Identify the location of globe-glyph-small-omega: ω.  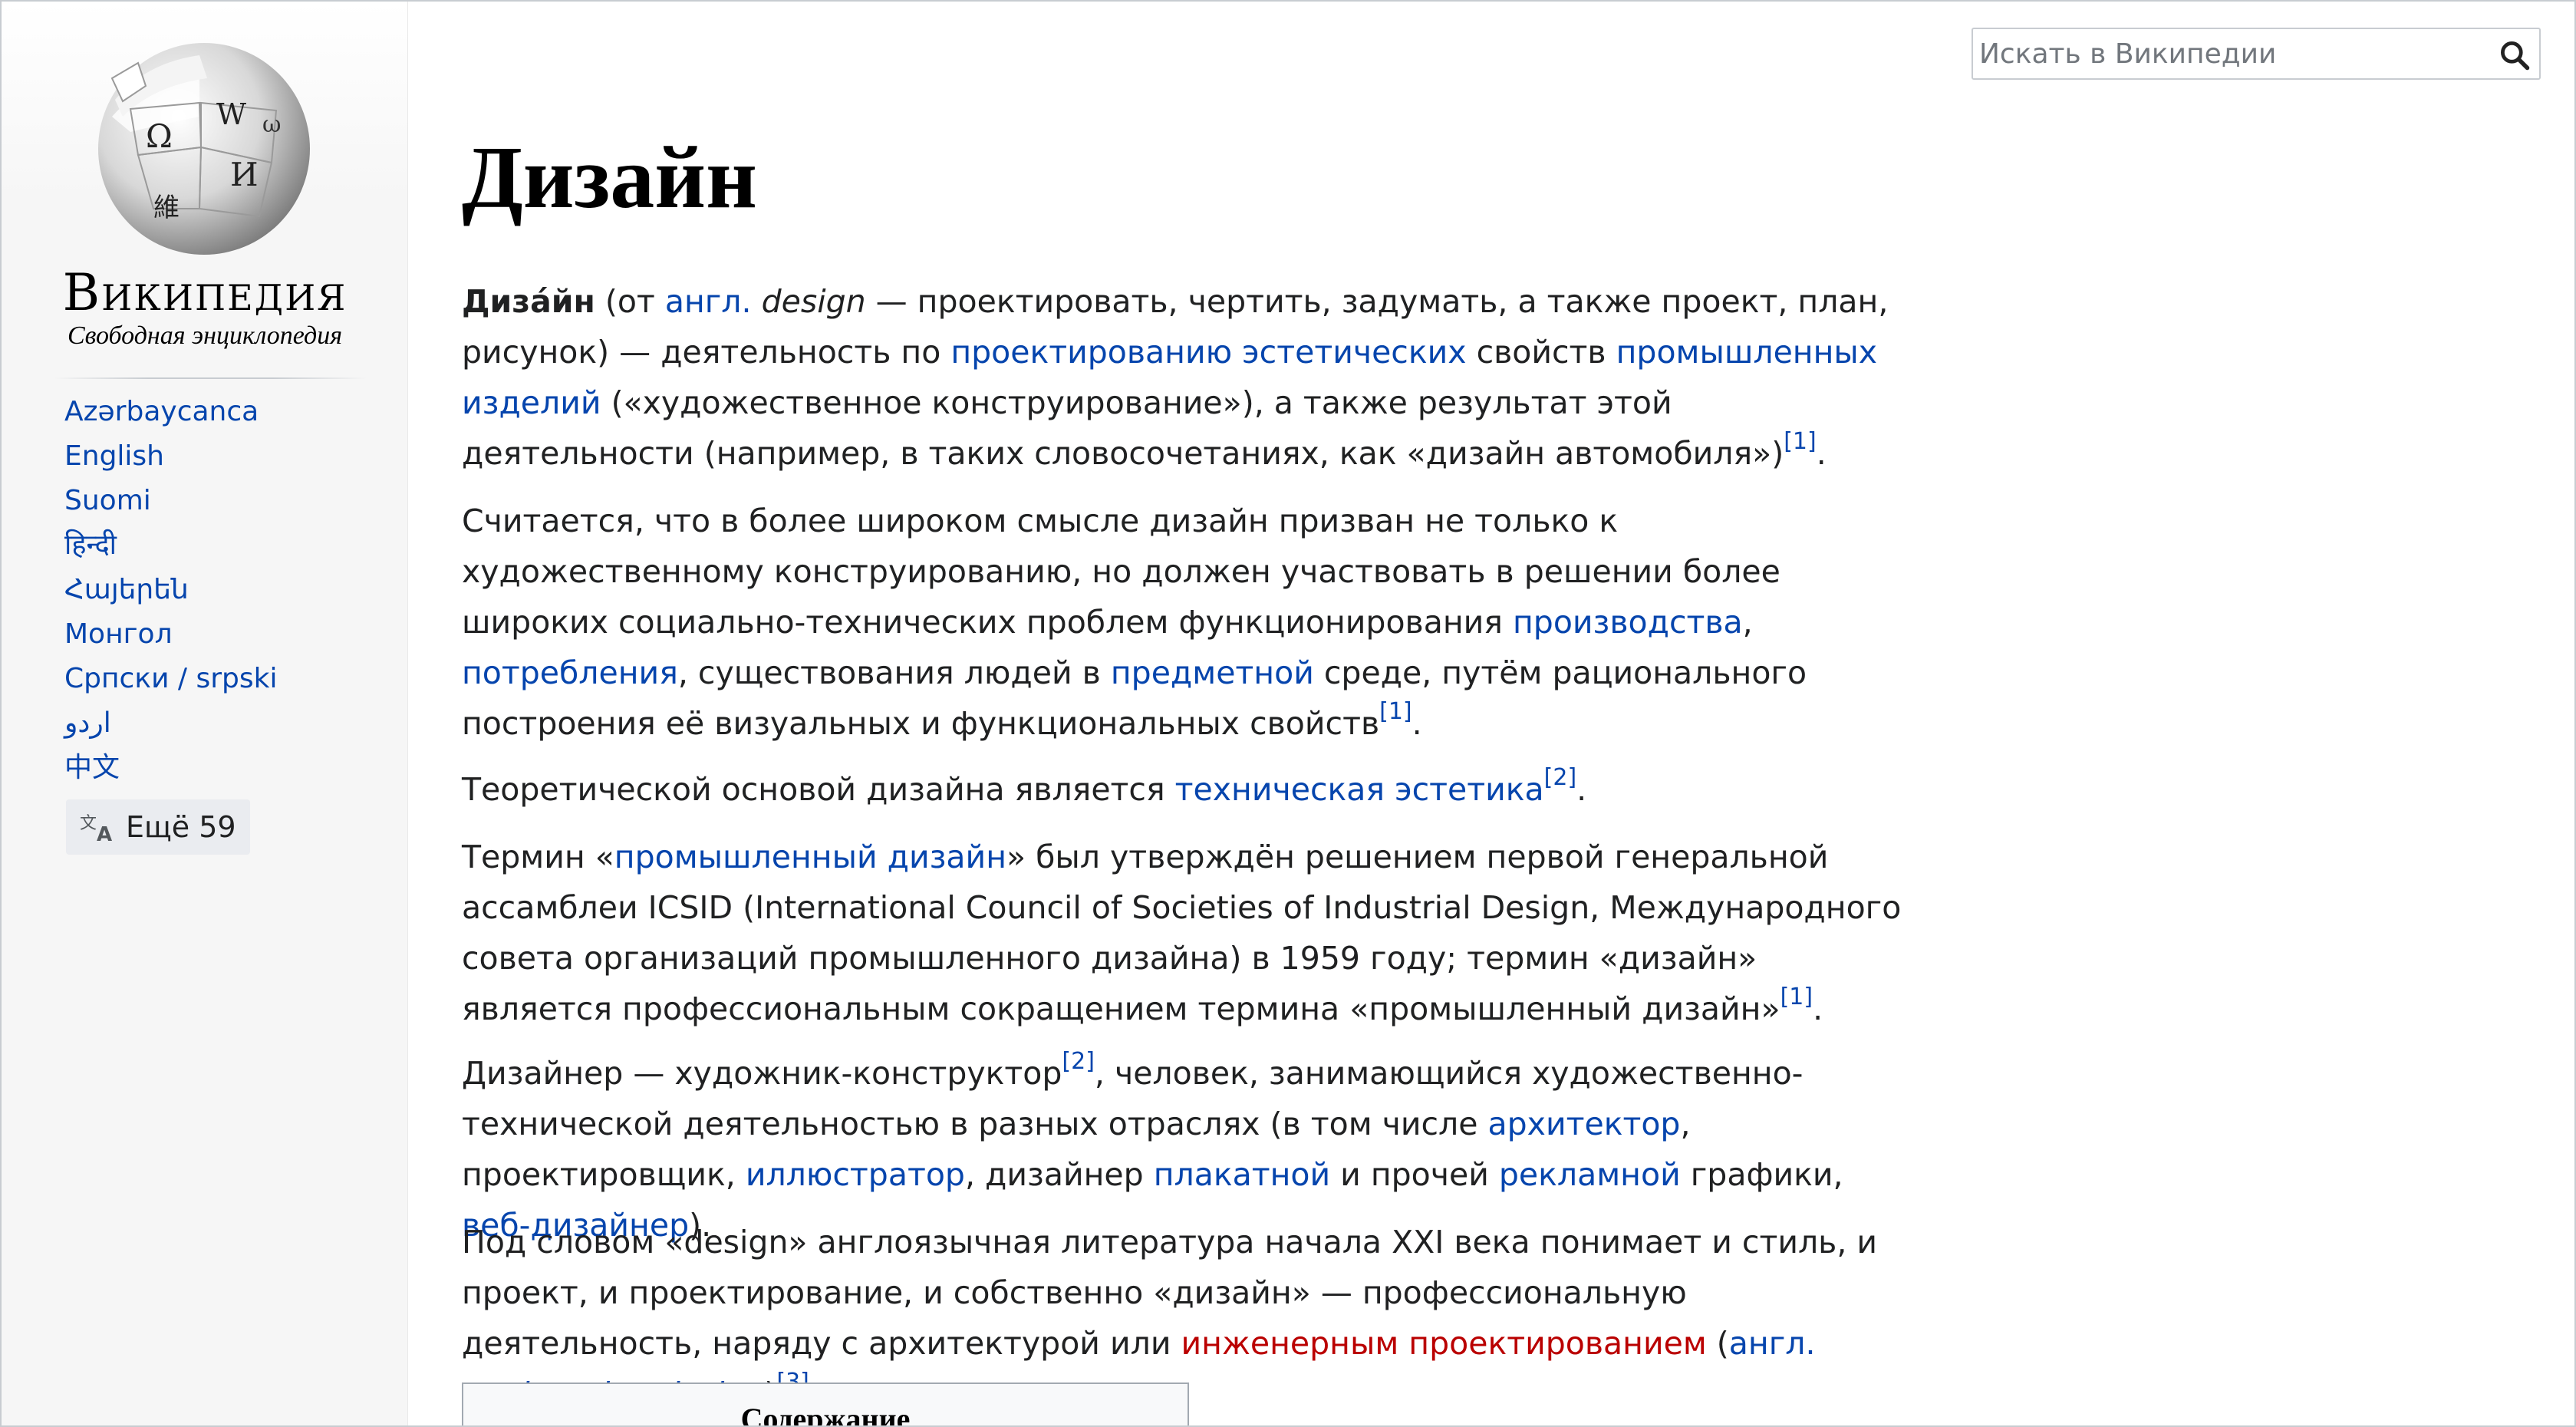
(271, 124).